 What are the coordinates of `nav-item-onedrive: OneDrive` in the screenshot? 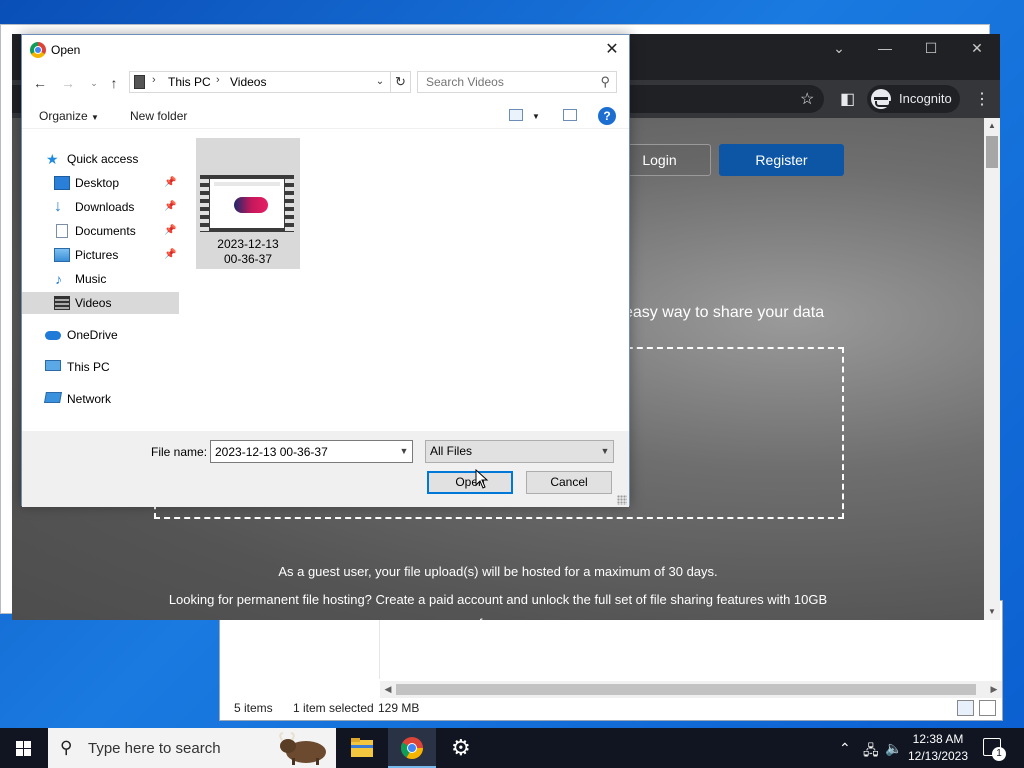 It's located at (100, 335).